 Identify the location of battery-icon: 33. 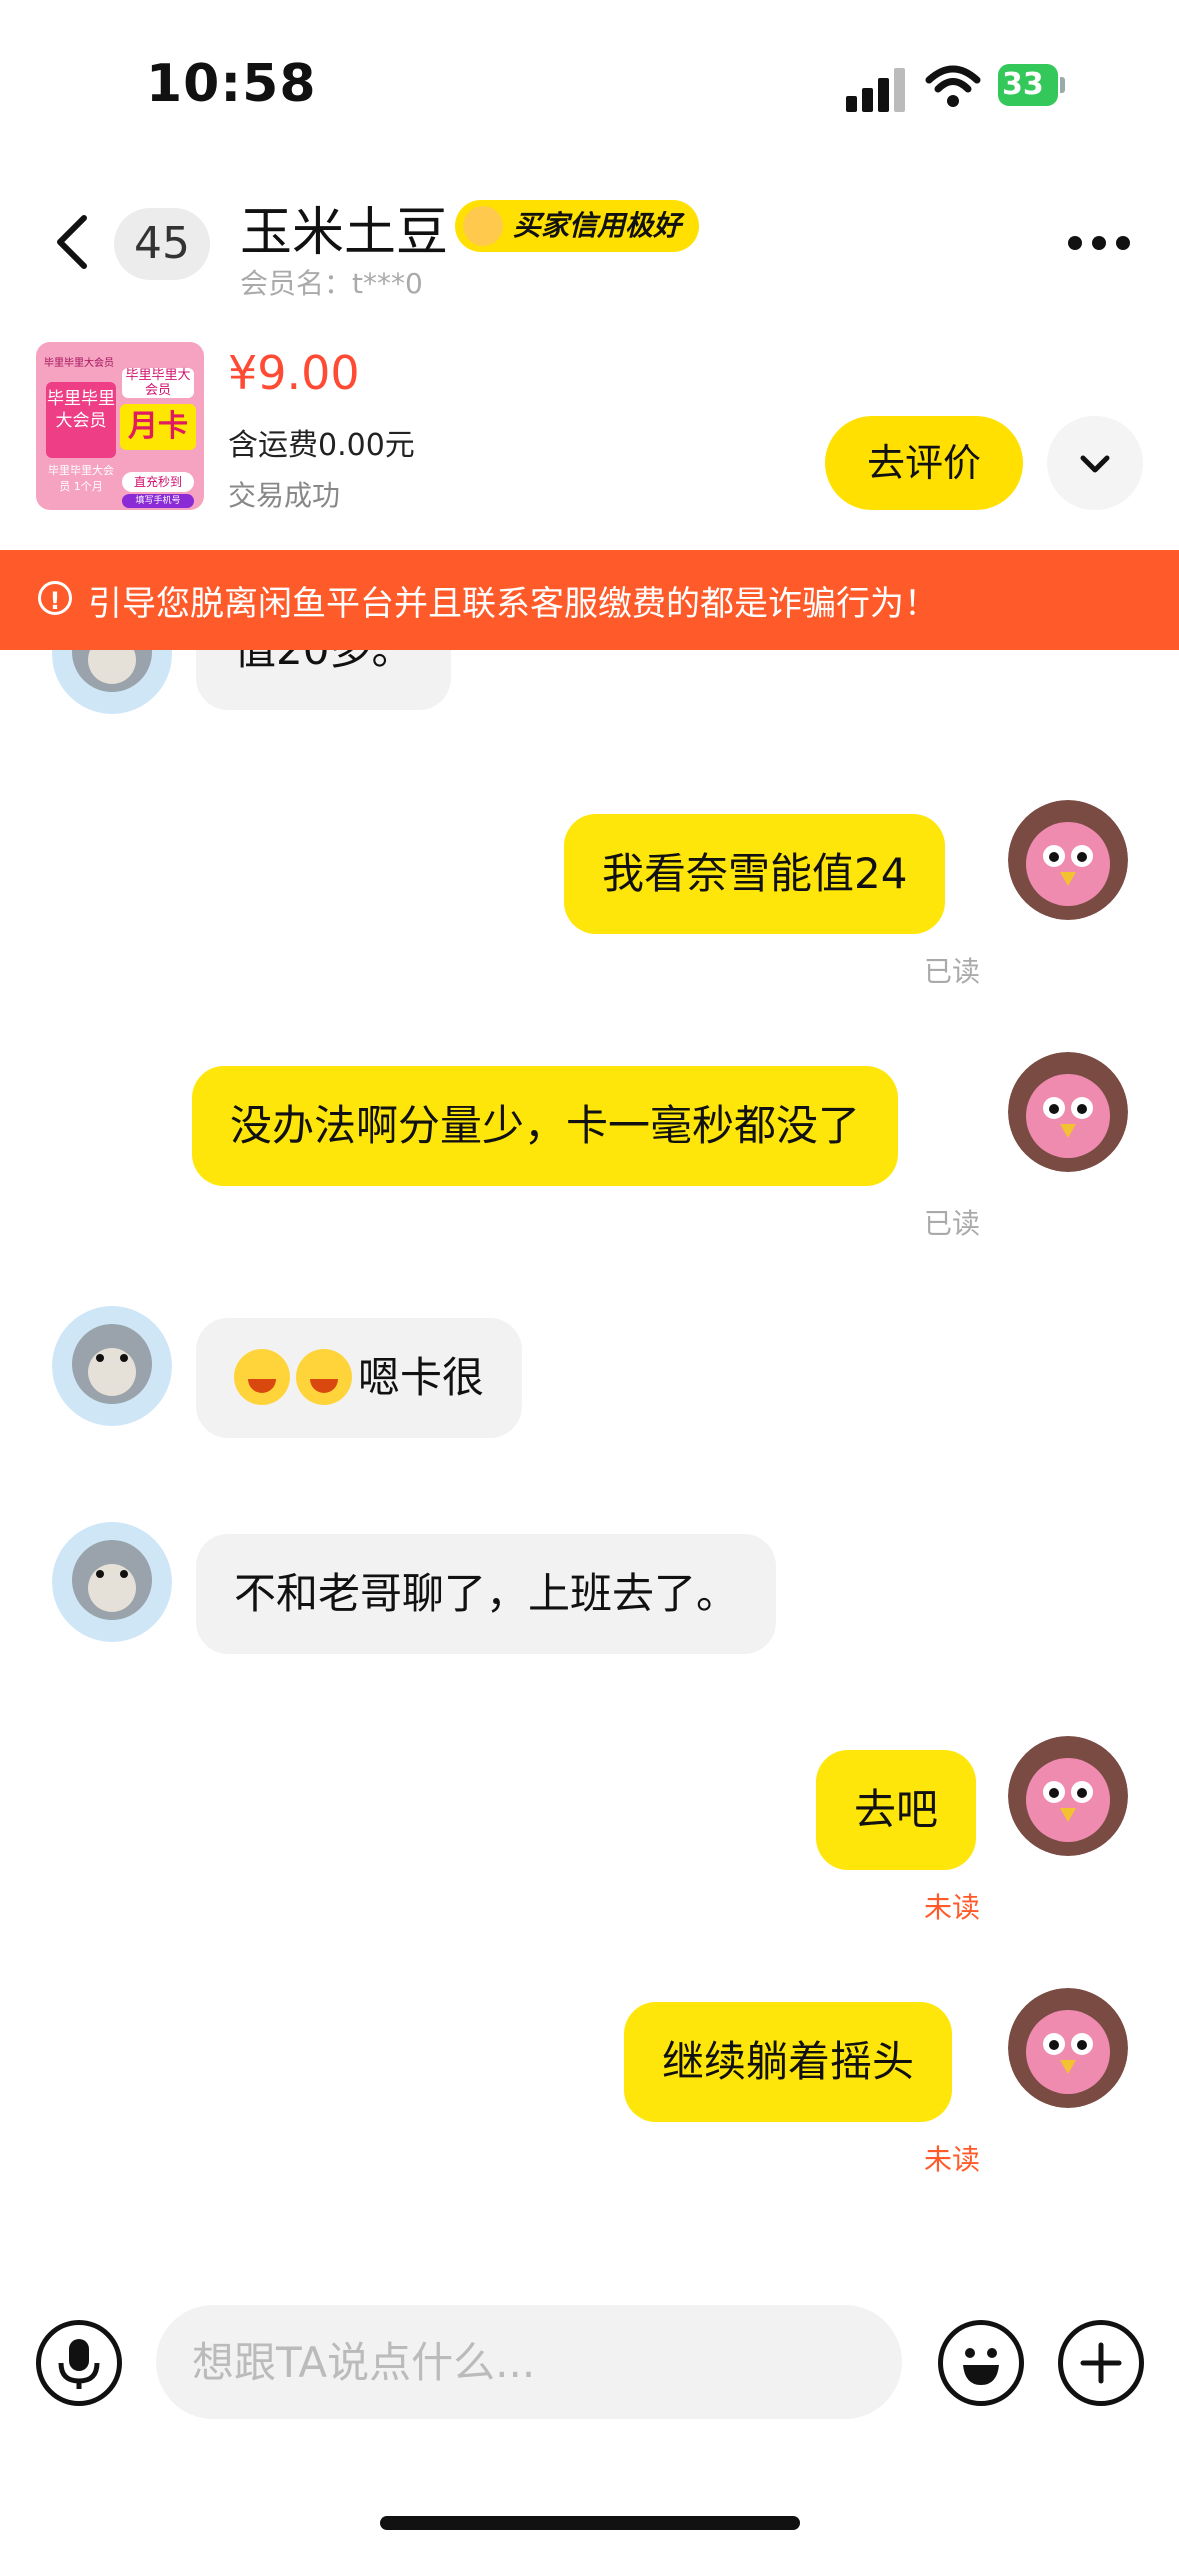
(1033, 85).